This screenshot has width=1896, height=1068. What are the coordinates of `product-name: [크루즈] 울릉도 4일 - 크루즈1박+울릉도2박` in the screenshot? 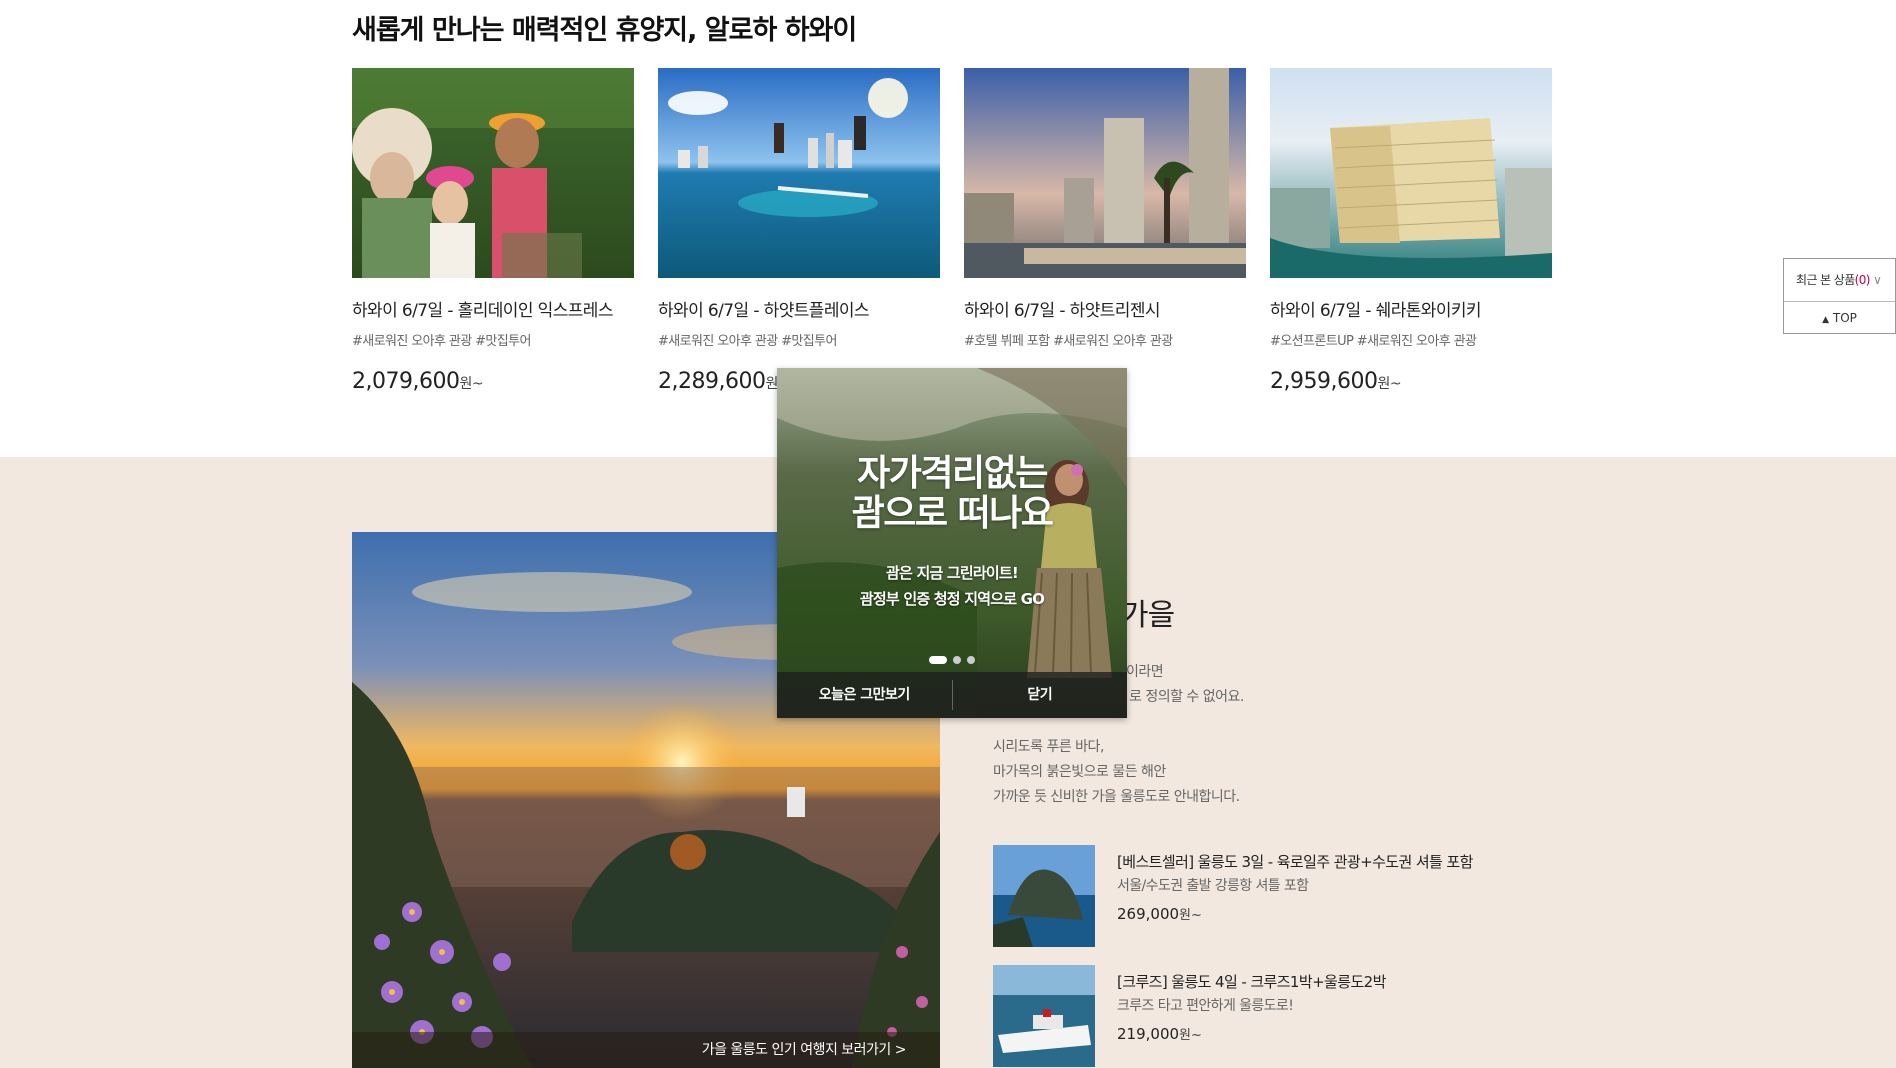 It's located at (1251, 981).